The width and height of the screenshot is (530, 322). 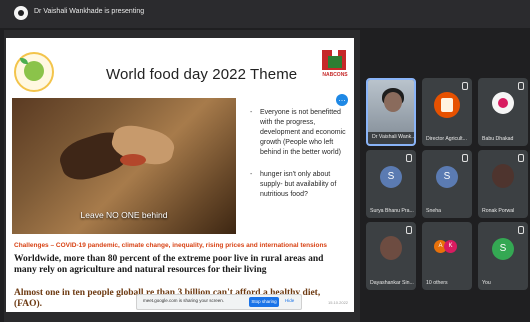 What do you see at coordinates (202, 74) in the screenshot?
I see `slide-title: World food day 2022 Theme` at bounding box center [202, 74].